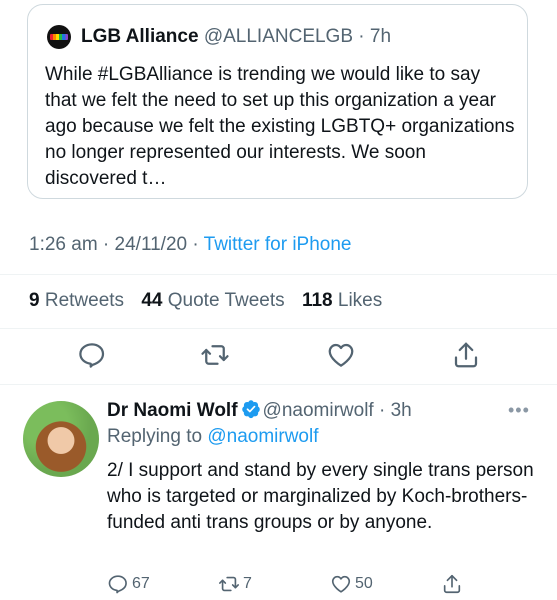 Image resolution: width=557 pixels, height=600 pixels. I want to click on reply-retweet-button: 7, so click(235, 584).